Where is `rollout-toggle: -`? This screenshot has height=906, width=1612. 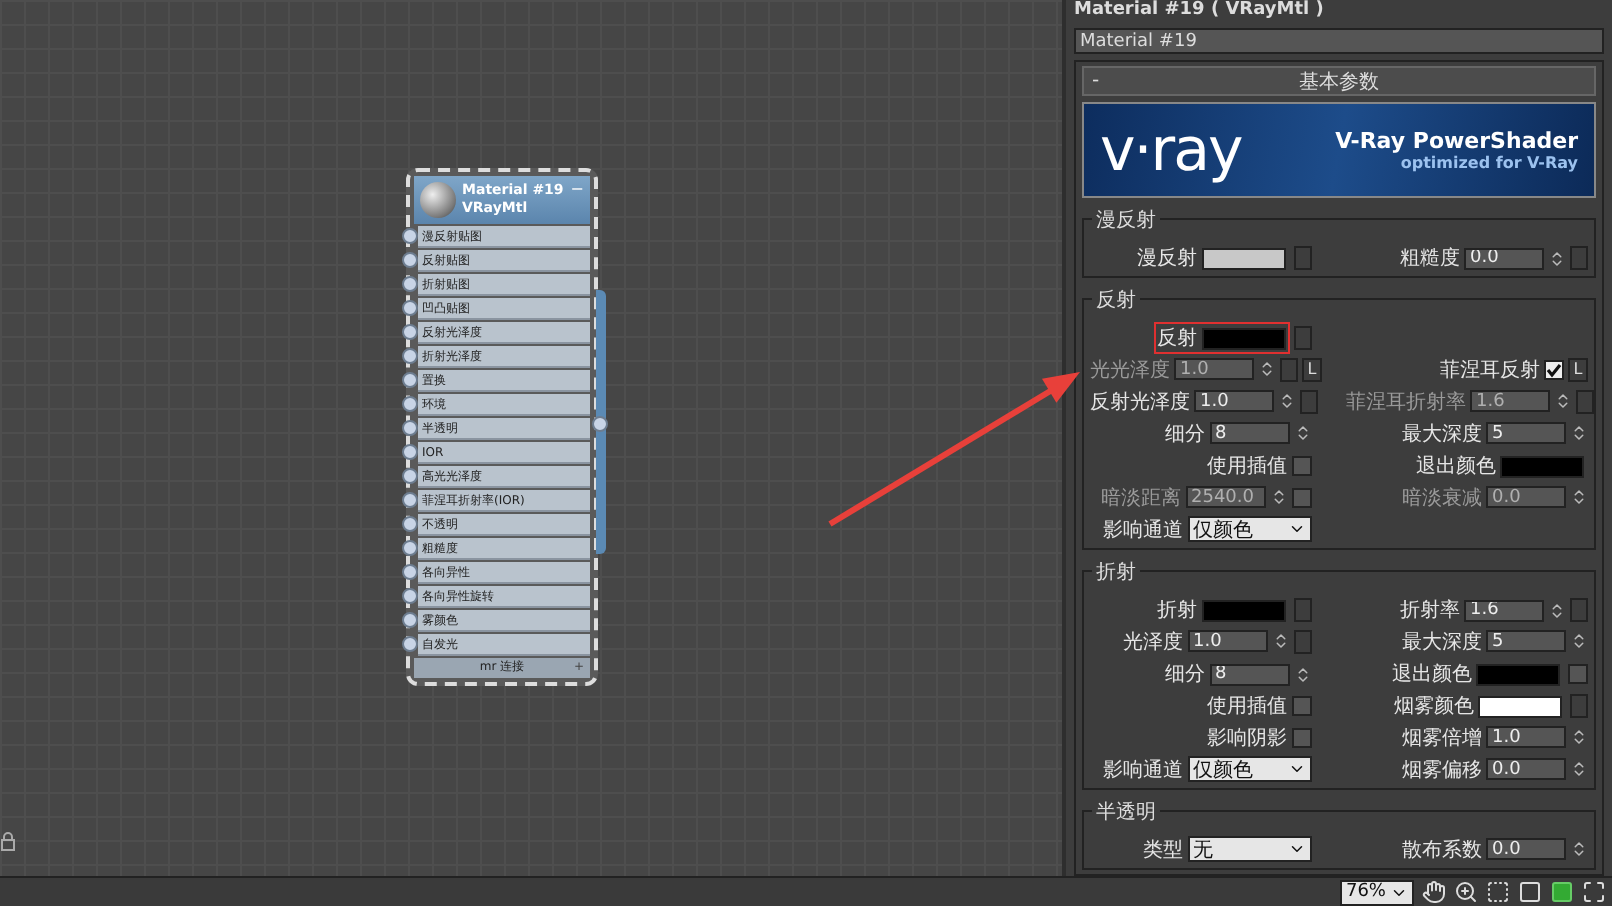 rollout-toggle: - is located at coordinates (1096, 81).